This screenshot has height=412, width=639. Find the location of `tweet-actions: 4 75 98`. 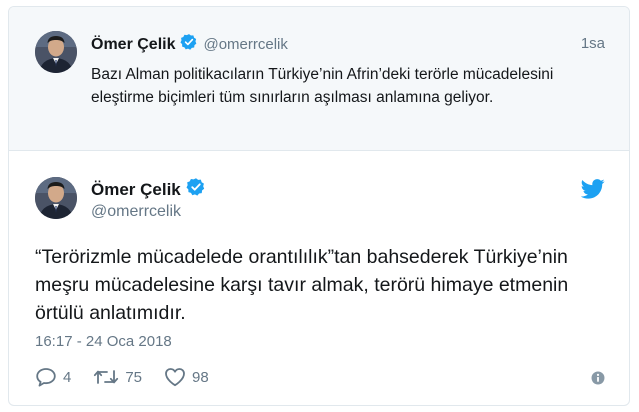

tweet-actions: 4 75 98 is located at coordinates (133, 377).